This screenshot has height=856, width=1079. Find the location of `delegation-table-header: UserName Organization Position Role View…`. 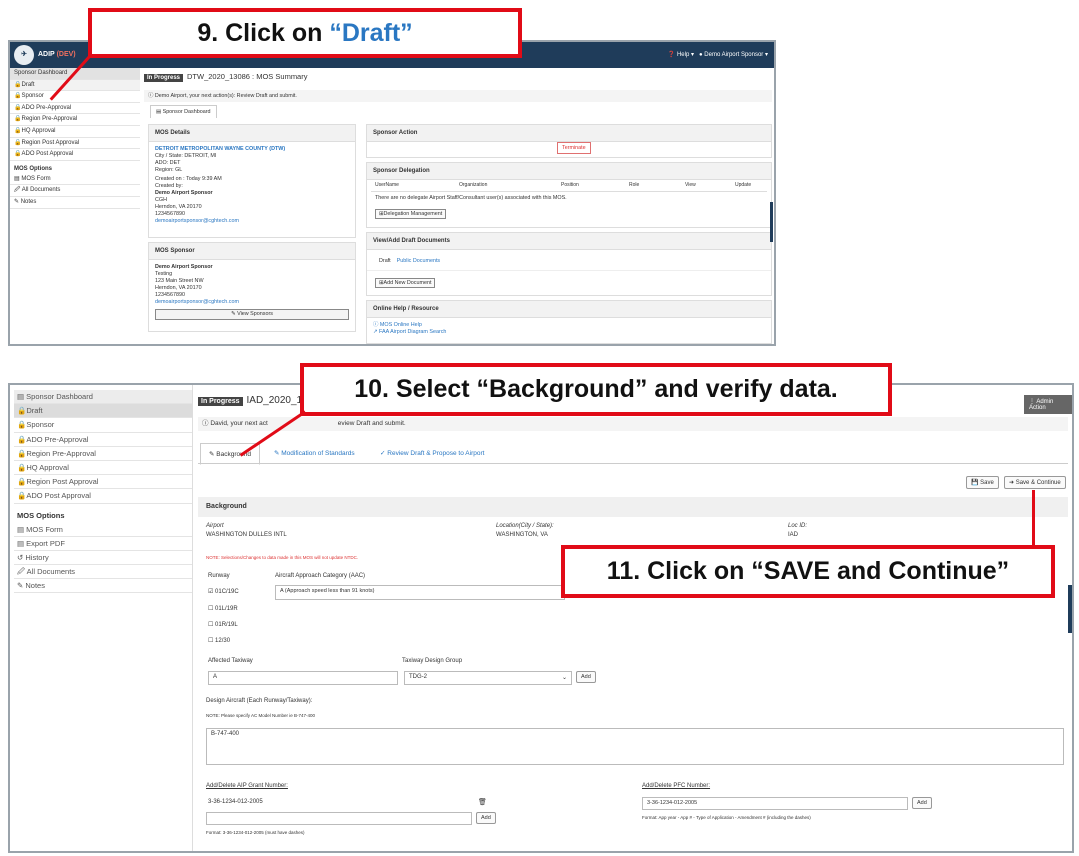

delegation-table-header: UserName Organization Position Role View… is located at coordinates (569, 187).